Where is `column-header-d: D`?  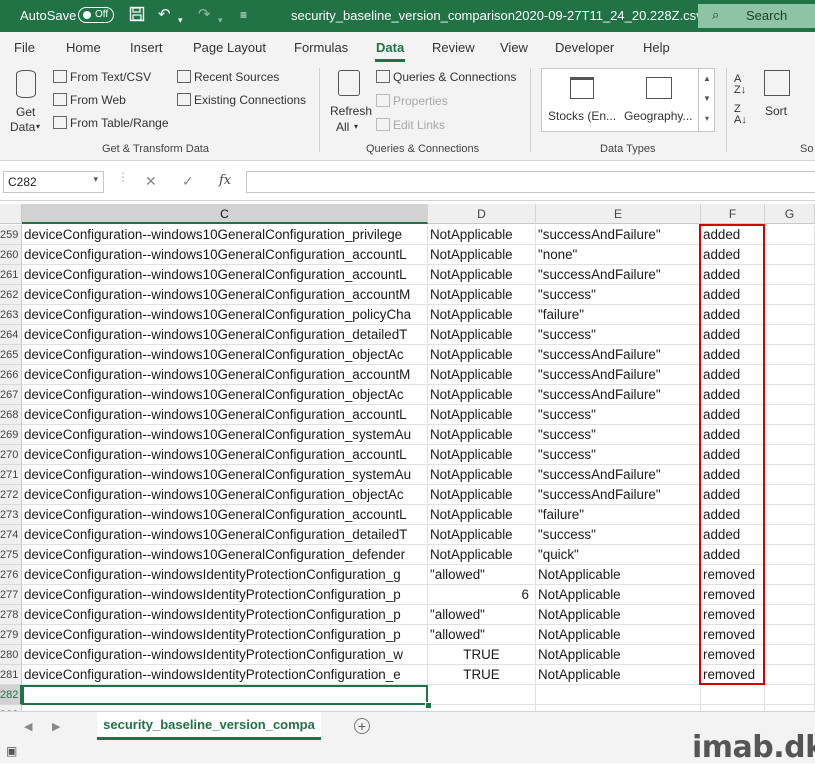 column-header-d: D is located at coordinates (482, 214).